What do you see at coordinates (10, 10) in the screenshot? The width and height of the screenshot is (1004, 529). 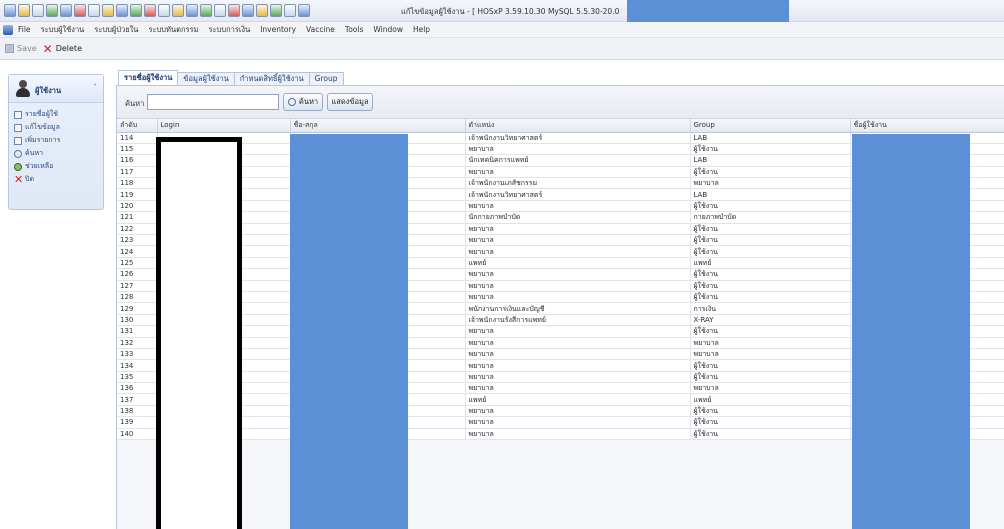 I see `app-icon` at bounding box center [10, 10].